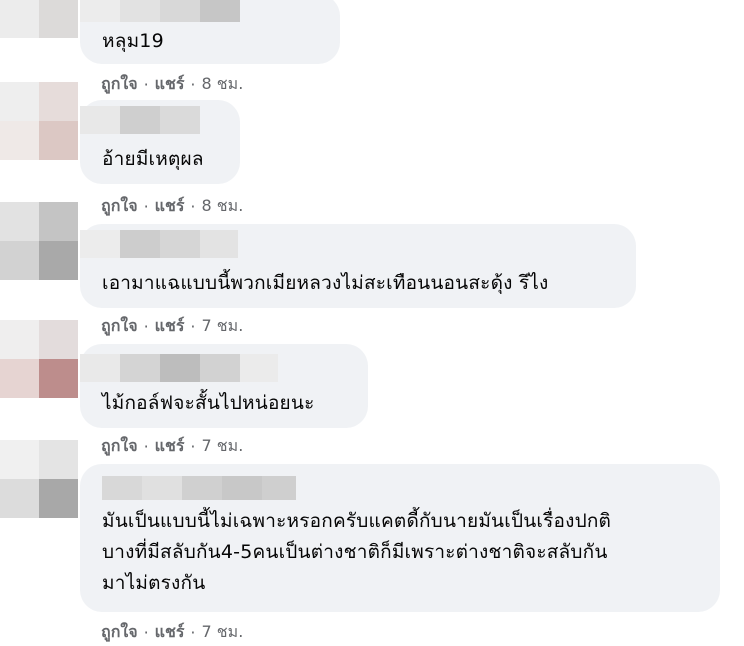 The image size is (744, 646). Describe the element at coordinates (160, 142) in the screenshot. I see `comment-bubble: อ้ายมีเหตุผล` at that location.